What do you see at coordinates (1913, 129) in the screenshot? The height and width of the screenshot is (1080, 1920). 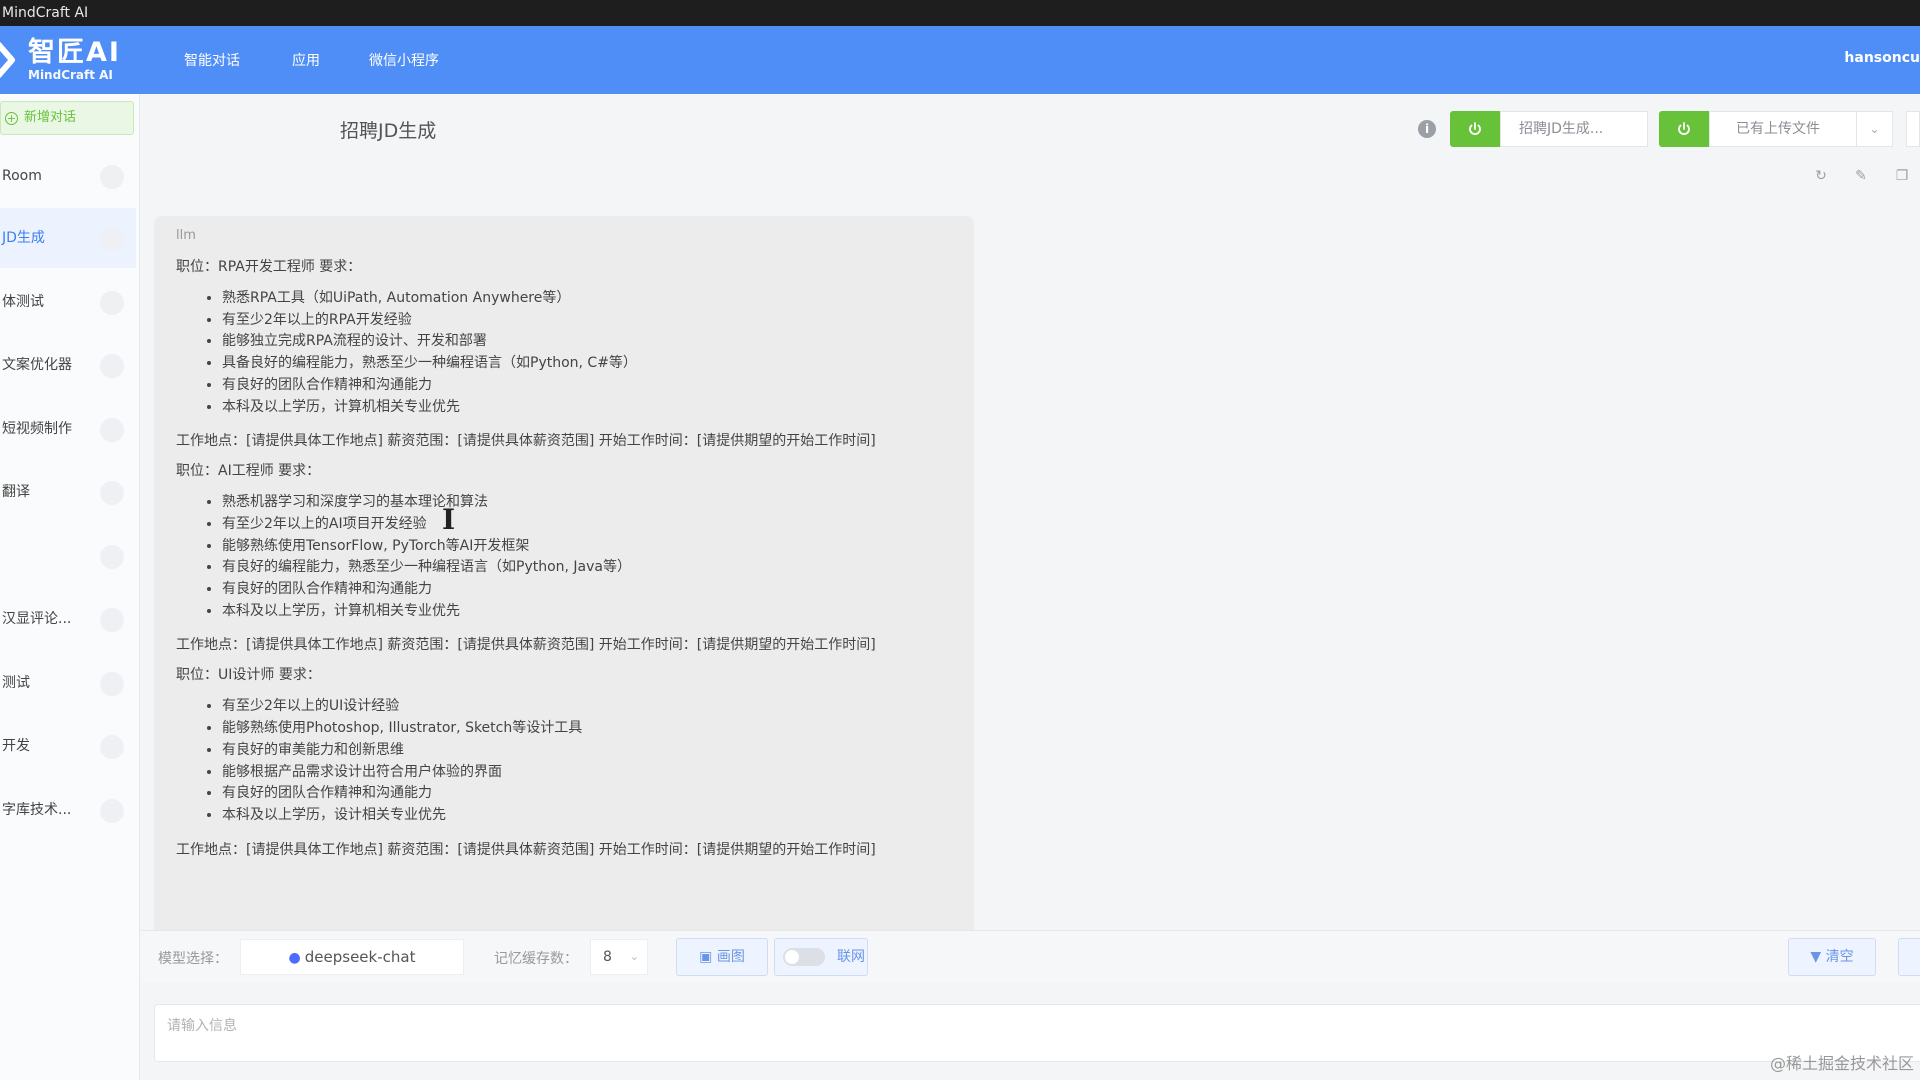 I see `extra-select-edge` at bounding box center [1913, 129].